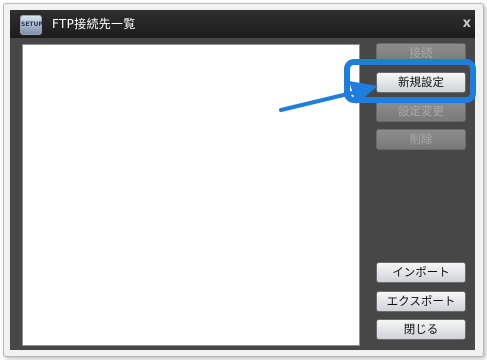 This screenshot has height=360, width=487. Describe the element at coordinates (242, 24) in the screenshot. I see `title-bar: SETUP FTP接続先一覧 x` at that location.